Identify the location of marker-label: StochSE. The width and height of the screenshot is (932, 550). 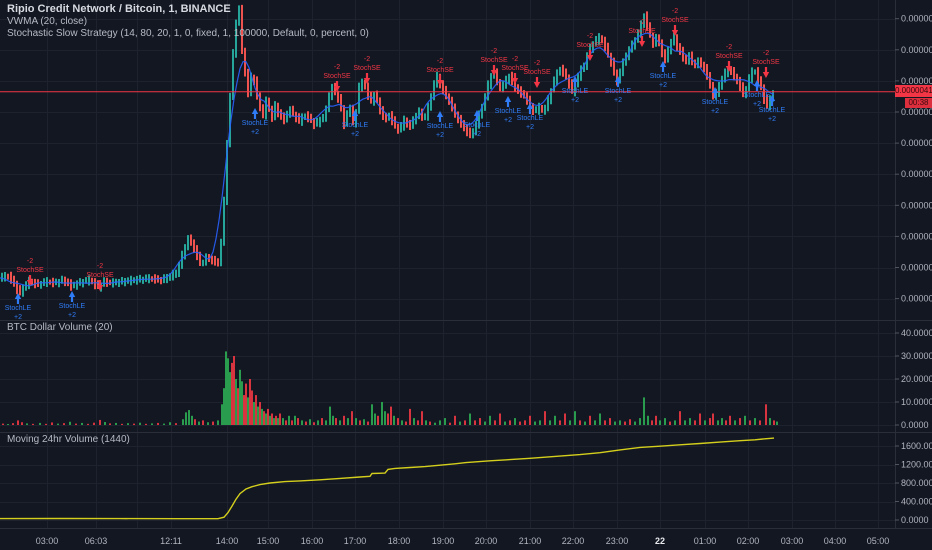
(675, 20).